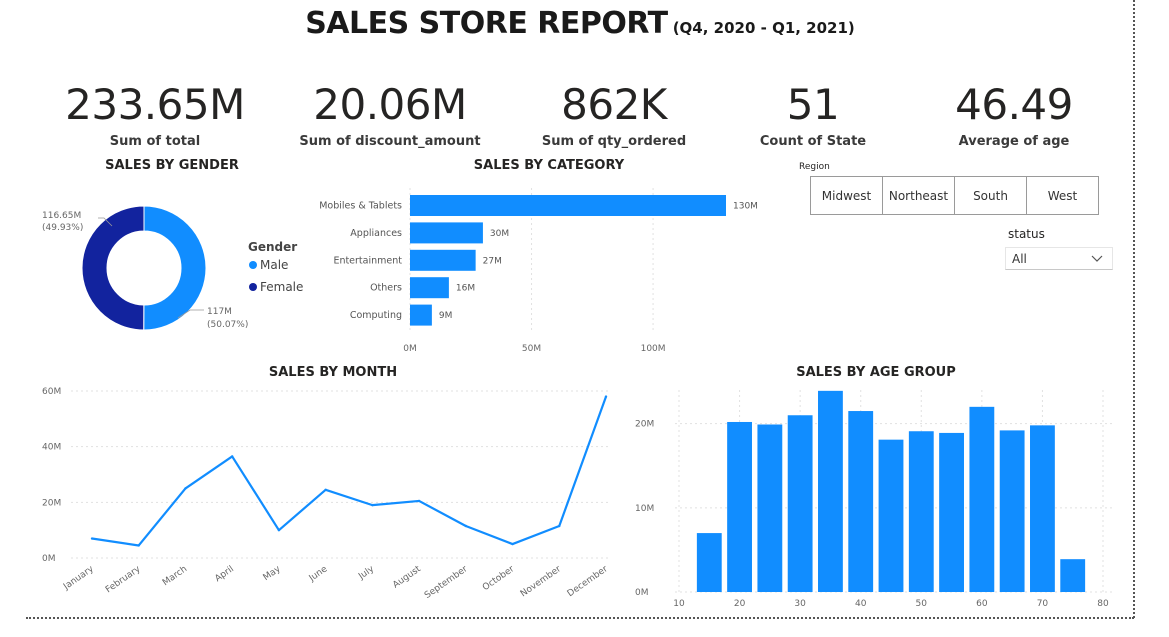 The height and width of the screenshot is (637, 1169). I want to click on status-dropdown: All, so click(1059, 258).